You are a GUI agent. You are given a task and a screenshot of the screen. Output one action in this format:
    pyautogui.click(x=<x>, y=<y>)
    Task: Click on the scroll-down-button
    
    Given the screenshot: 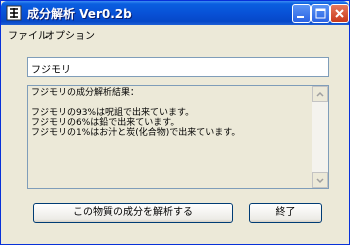 What is the action you would take?
    pyautogui.click(x=320, y=180)
    